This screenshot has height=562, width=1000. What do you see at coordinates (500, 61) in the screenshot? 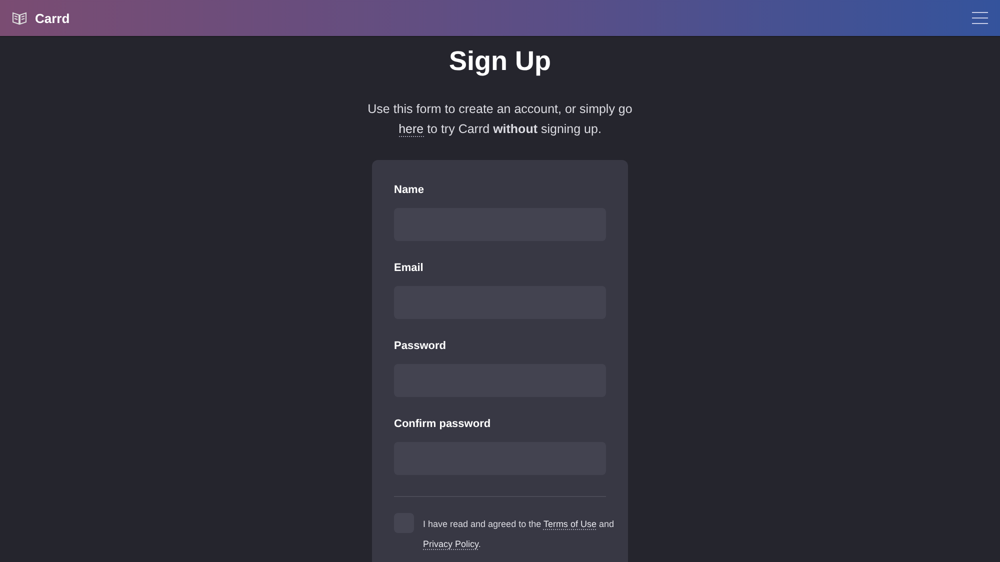
I see `page-title: Sign Up` at bounding box center [500, 61].